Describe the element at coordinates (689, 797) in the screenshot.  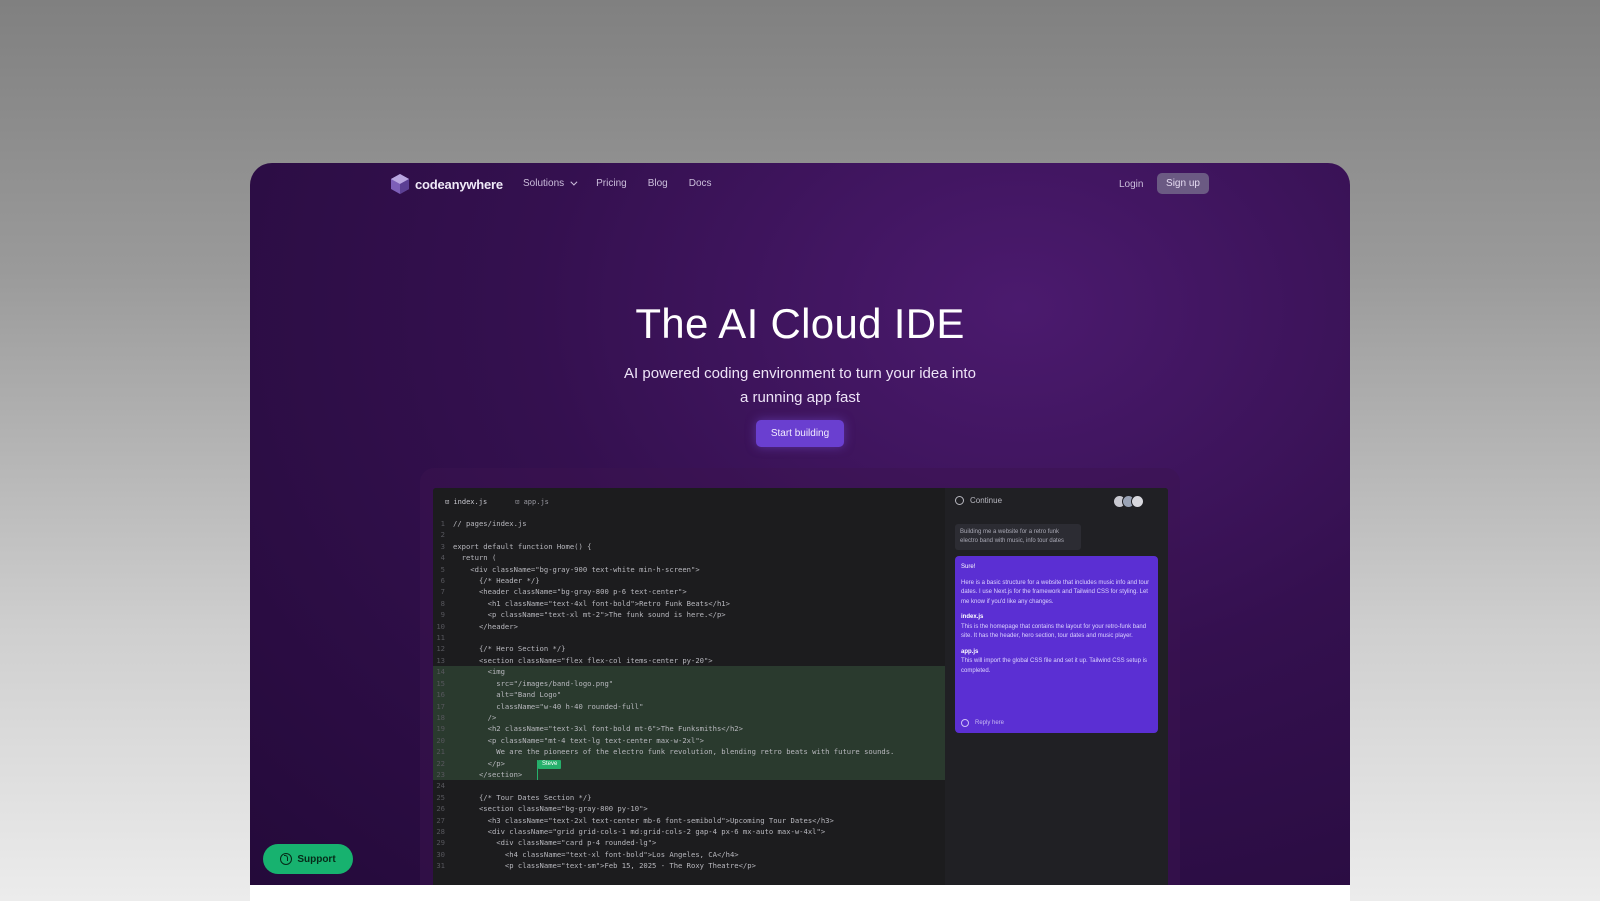
I see `code-line: 25 {/* Tour Dates Section */}` at that location.